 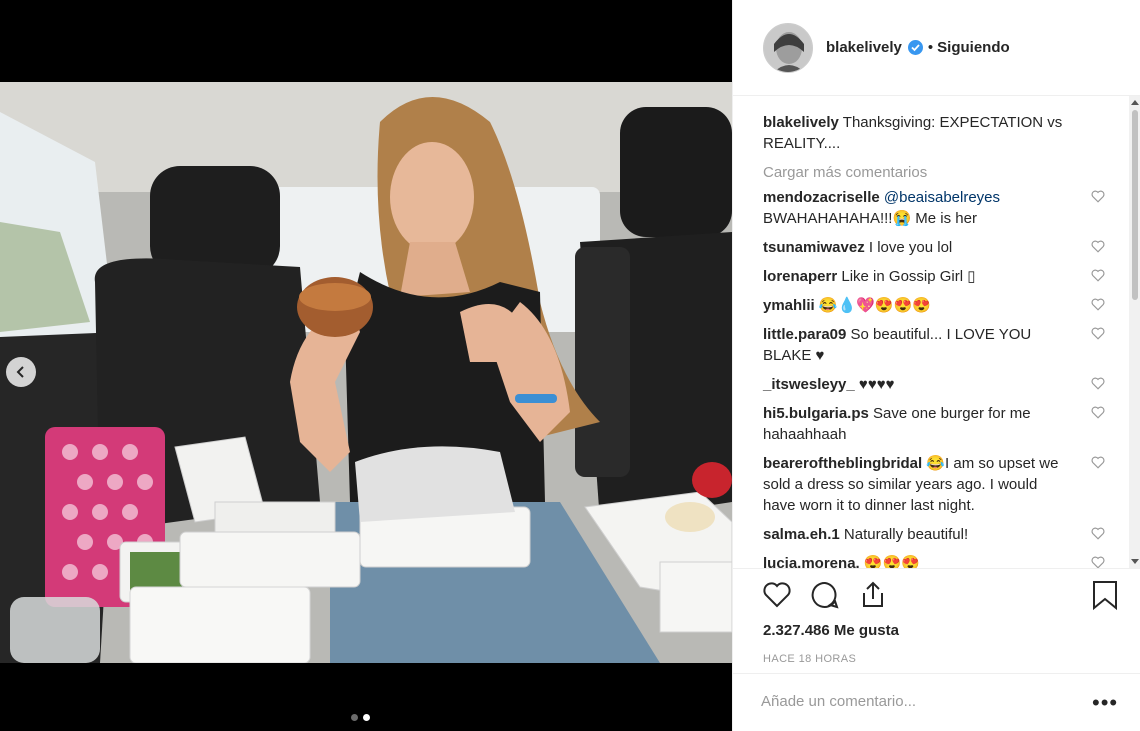 I want to click on comment-icon, so click(x=825, y=595).